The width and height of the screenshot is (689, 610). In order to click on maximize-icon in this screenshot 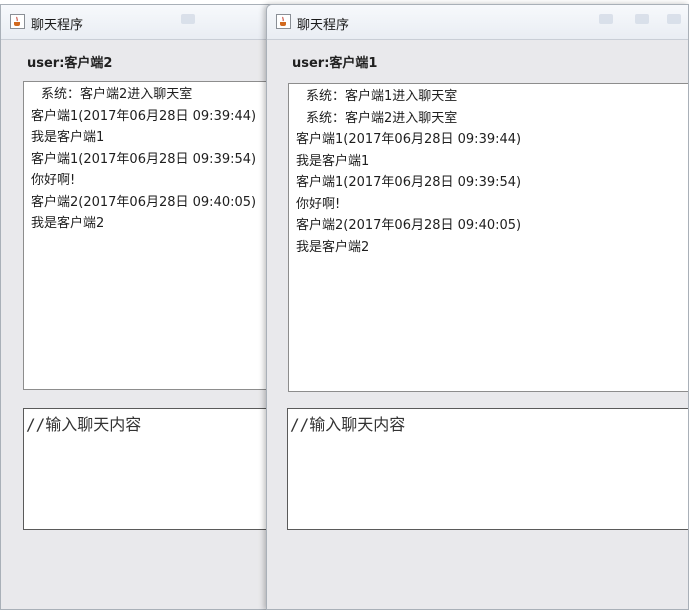, I will do `click(642, 19)`.